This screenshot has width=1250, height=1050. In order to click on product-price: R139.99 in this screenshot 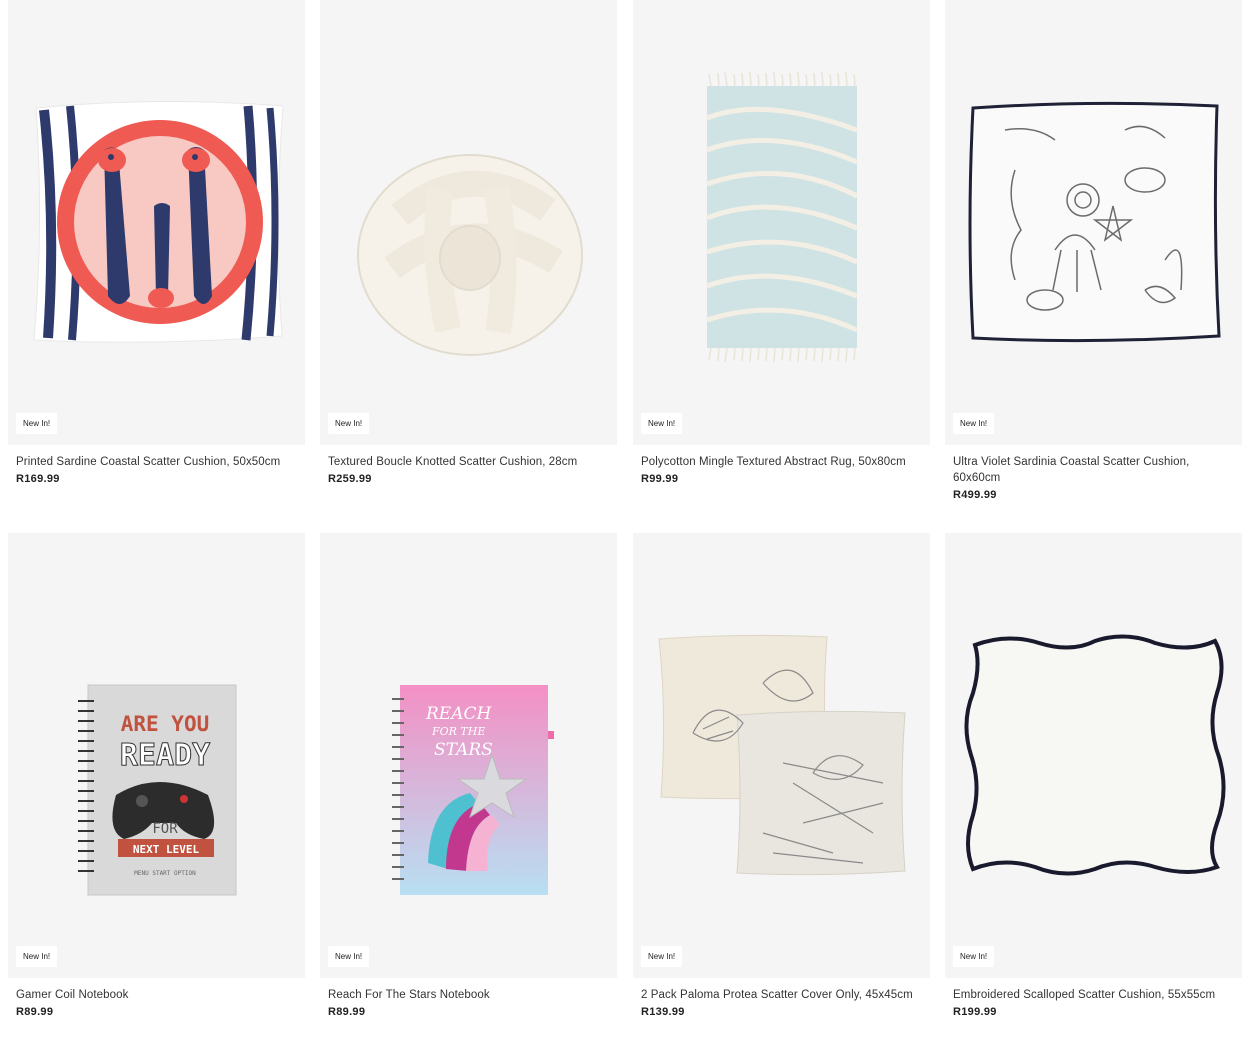, I will do `click(663, 1012)`.